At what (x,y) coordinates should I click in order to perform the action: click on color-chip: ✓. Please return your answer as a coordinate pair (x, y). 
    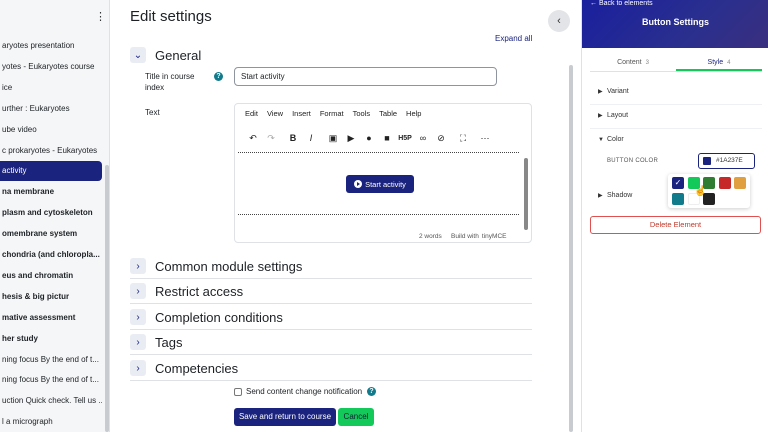
    Looking at the image, I should click on (678, 183).